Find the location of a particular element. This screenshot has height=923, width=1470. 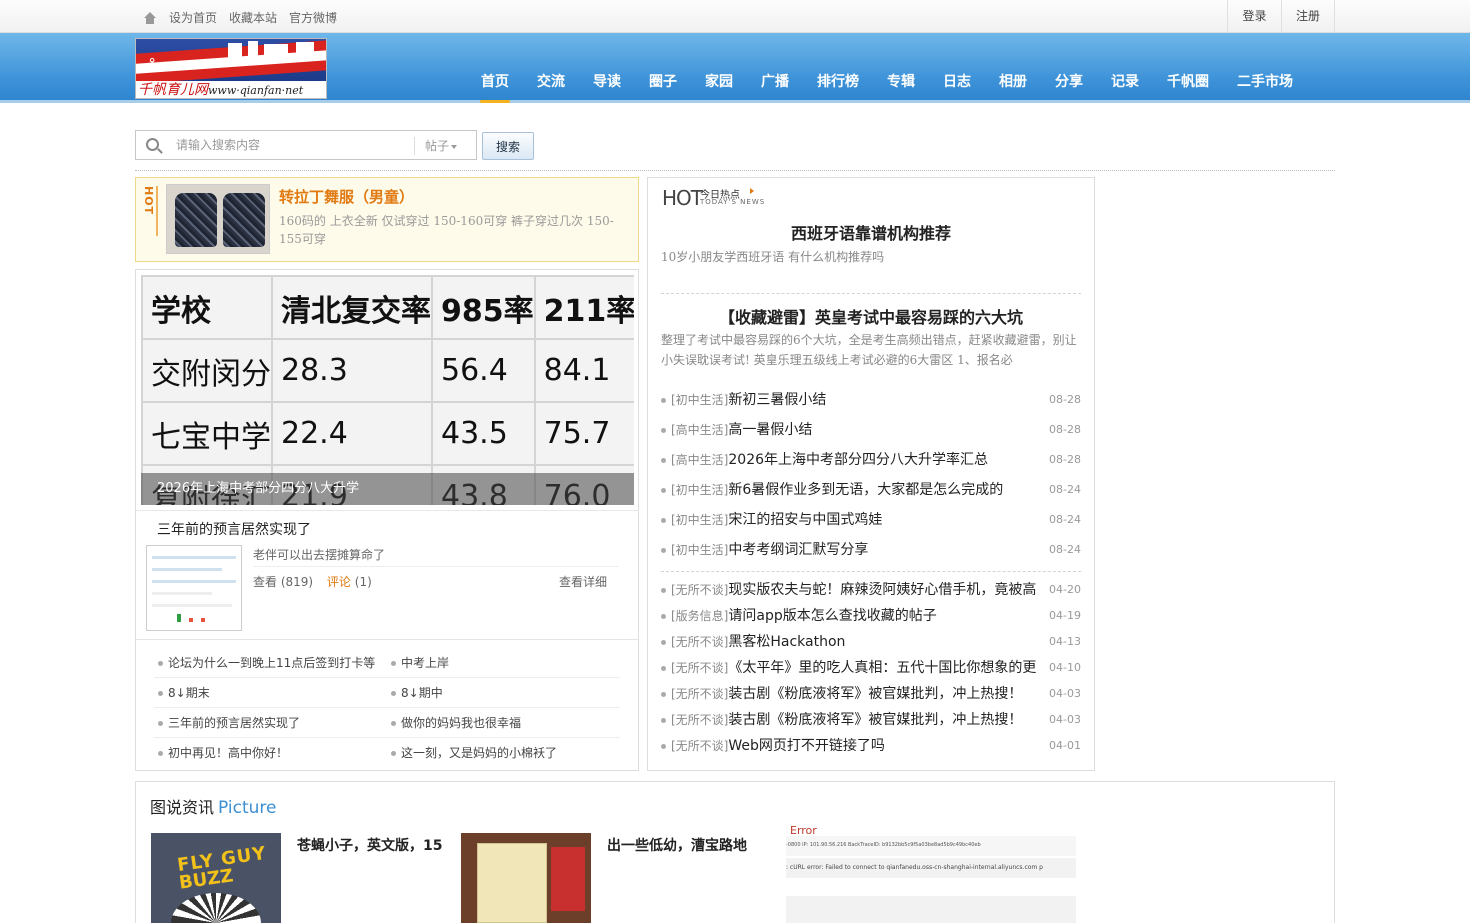

nav-item: 圈子 is located at coordinates (663, 85).